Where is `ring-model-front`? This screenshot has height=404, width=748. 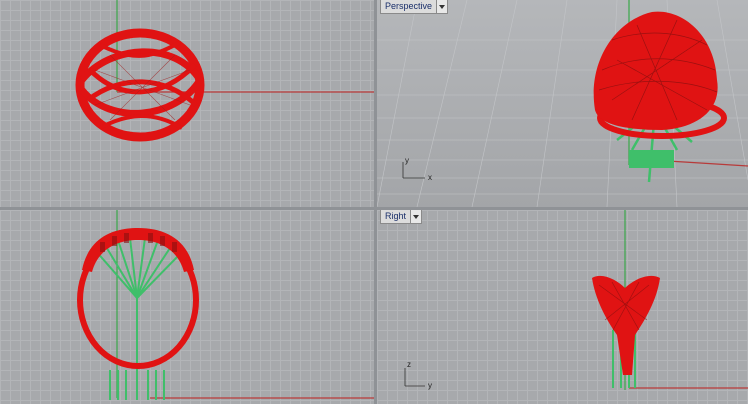
ring-model-front is located at coordinates (138, 314).